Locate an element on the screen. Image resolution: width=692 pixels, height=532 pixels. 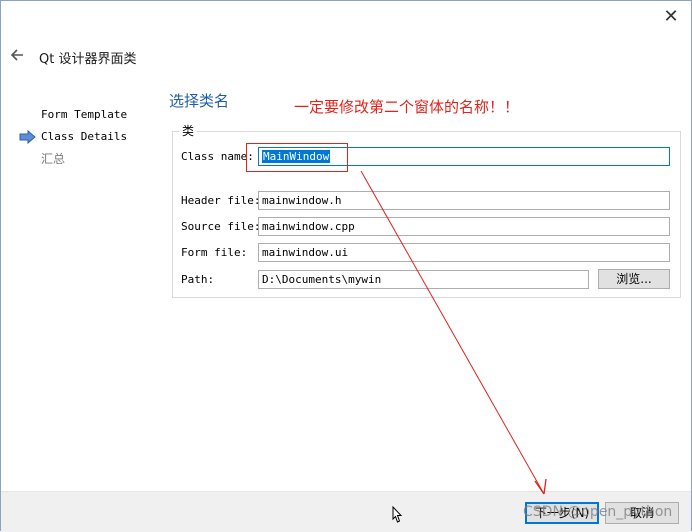
class-name-label: Class name: is located at coordinates (217, 156).